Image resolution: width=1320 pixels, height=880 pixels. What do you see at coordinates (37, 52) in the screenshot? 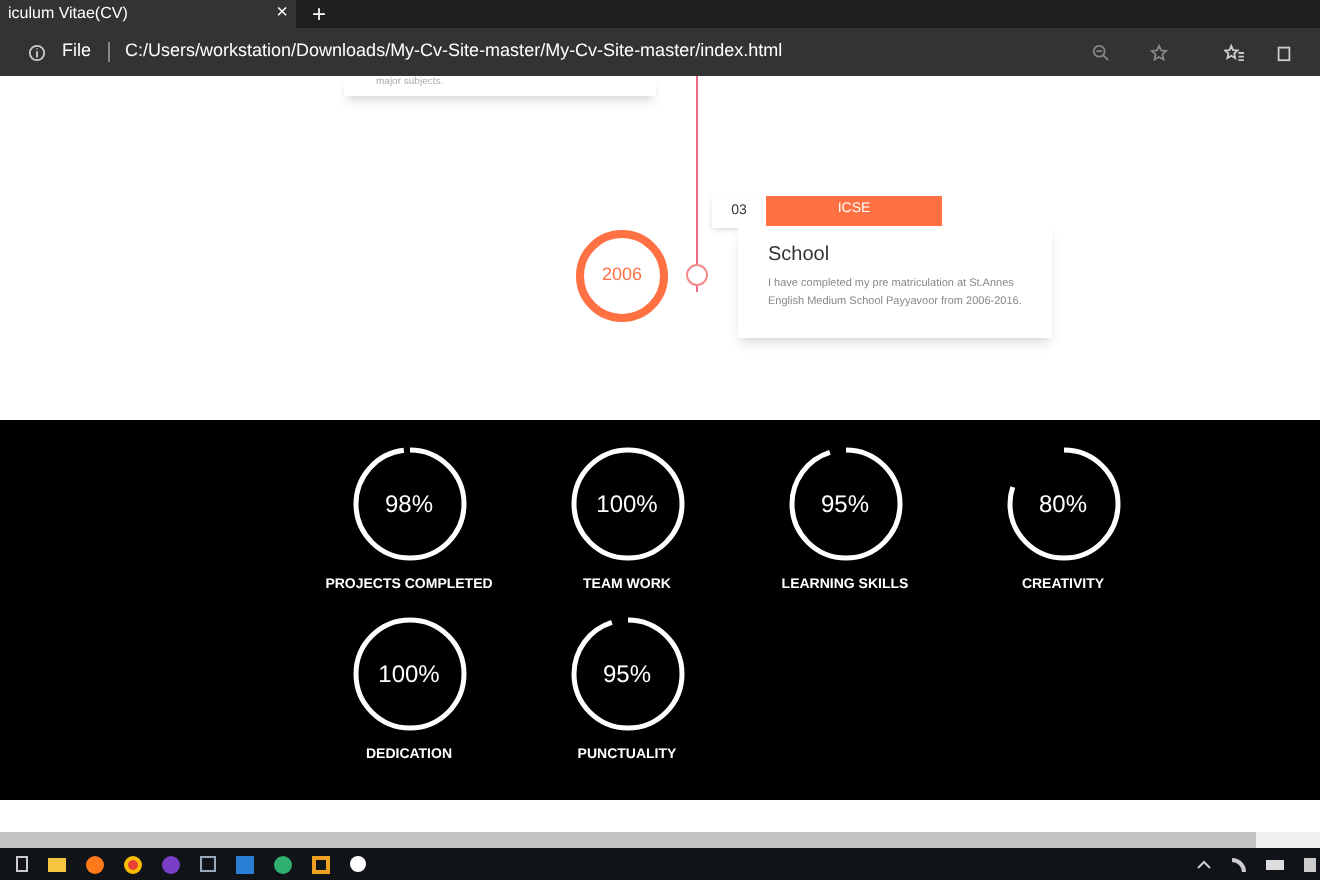
I see `info-icon` at bounding box center [37, 52].